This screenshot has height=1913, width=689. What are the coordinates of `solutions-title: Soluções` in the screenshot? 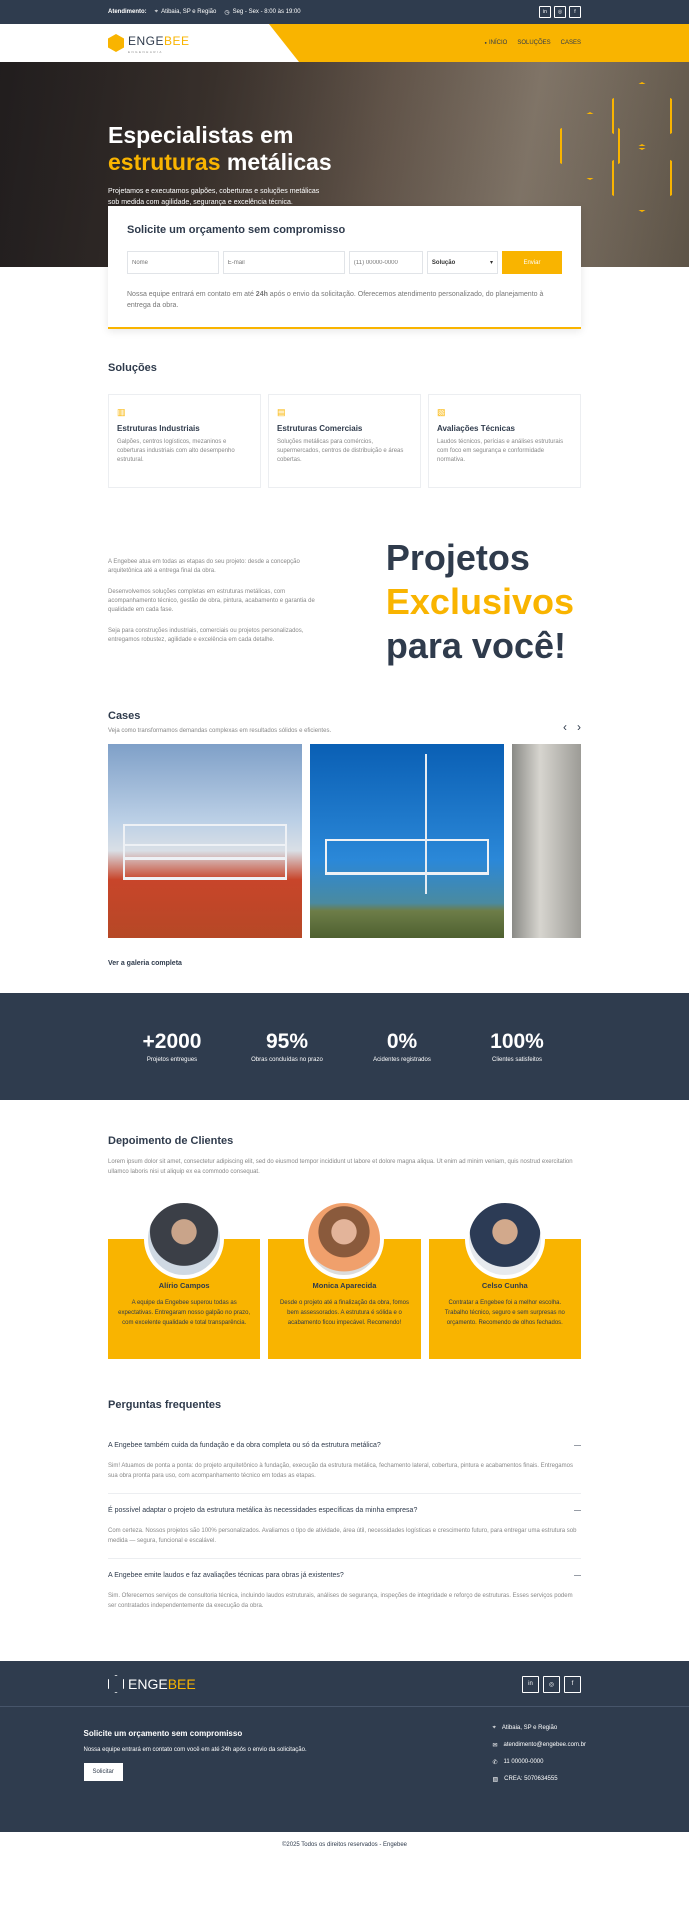 It's located at (132, 368).